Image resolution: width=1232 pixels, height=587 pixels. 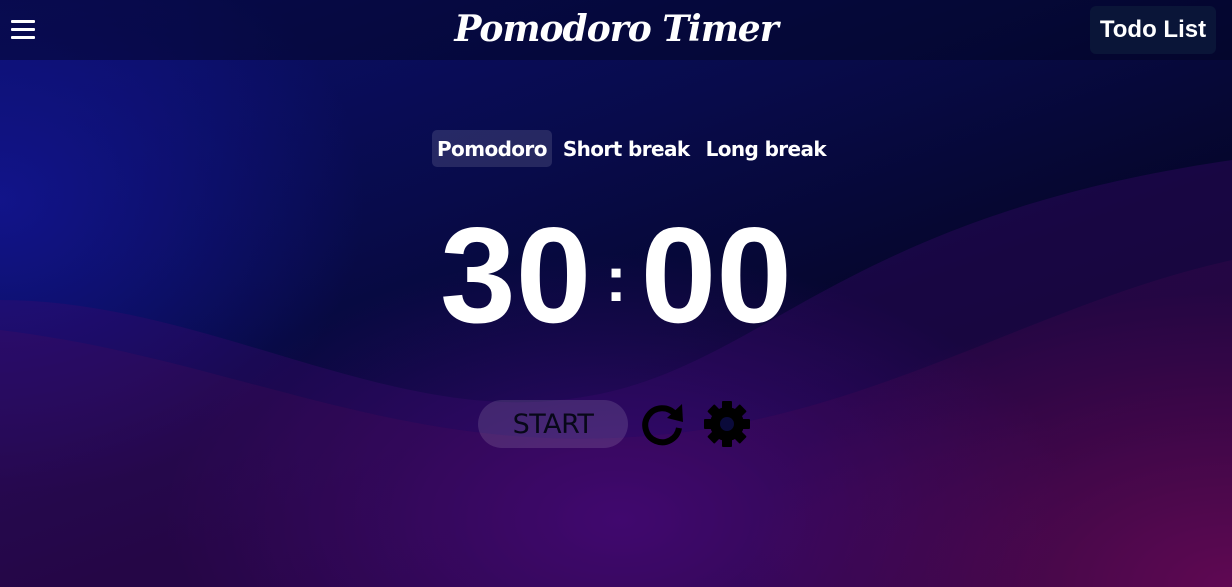 What do you see at coordinates (1153, 30) in the screenshot?
I see `todo-list-button: Todo List` at bounding box center [1153, 30].